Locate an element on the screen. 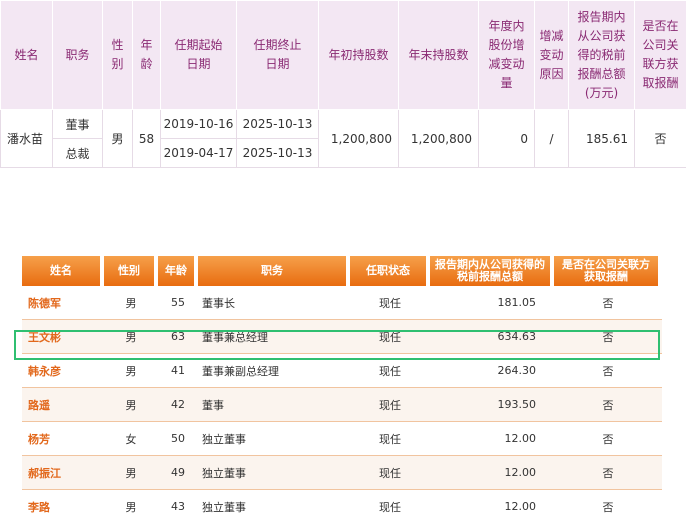 Image resolution: width=686 pixels, height=520 pixels. column-header: 年龄 is located at coordinates (146, 55).